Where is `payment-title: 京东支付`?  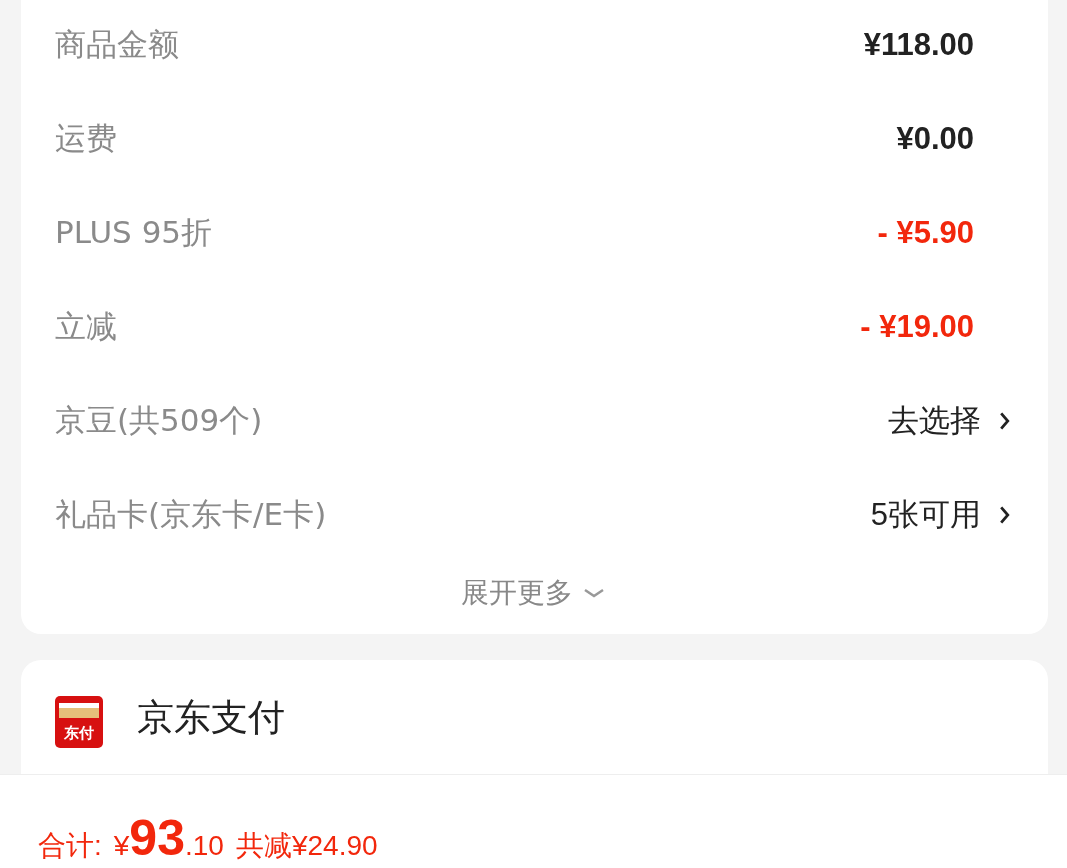 payment-title: 京东支付 is located at coordinates (211, 718).